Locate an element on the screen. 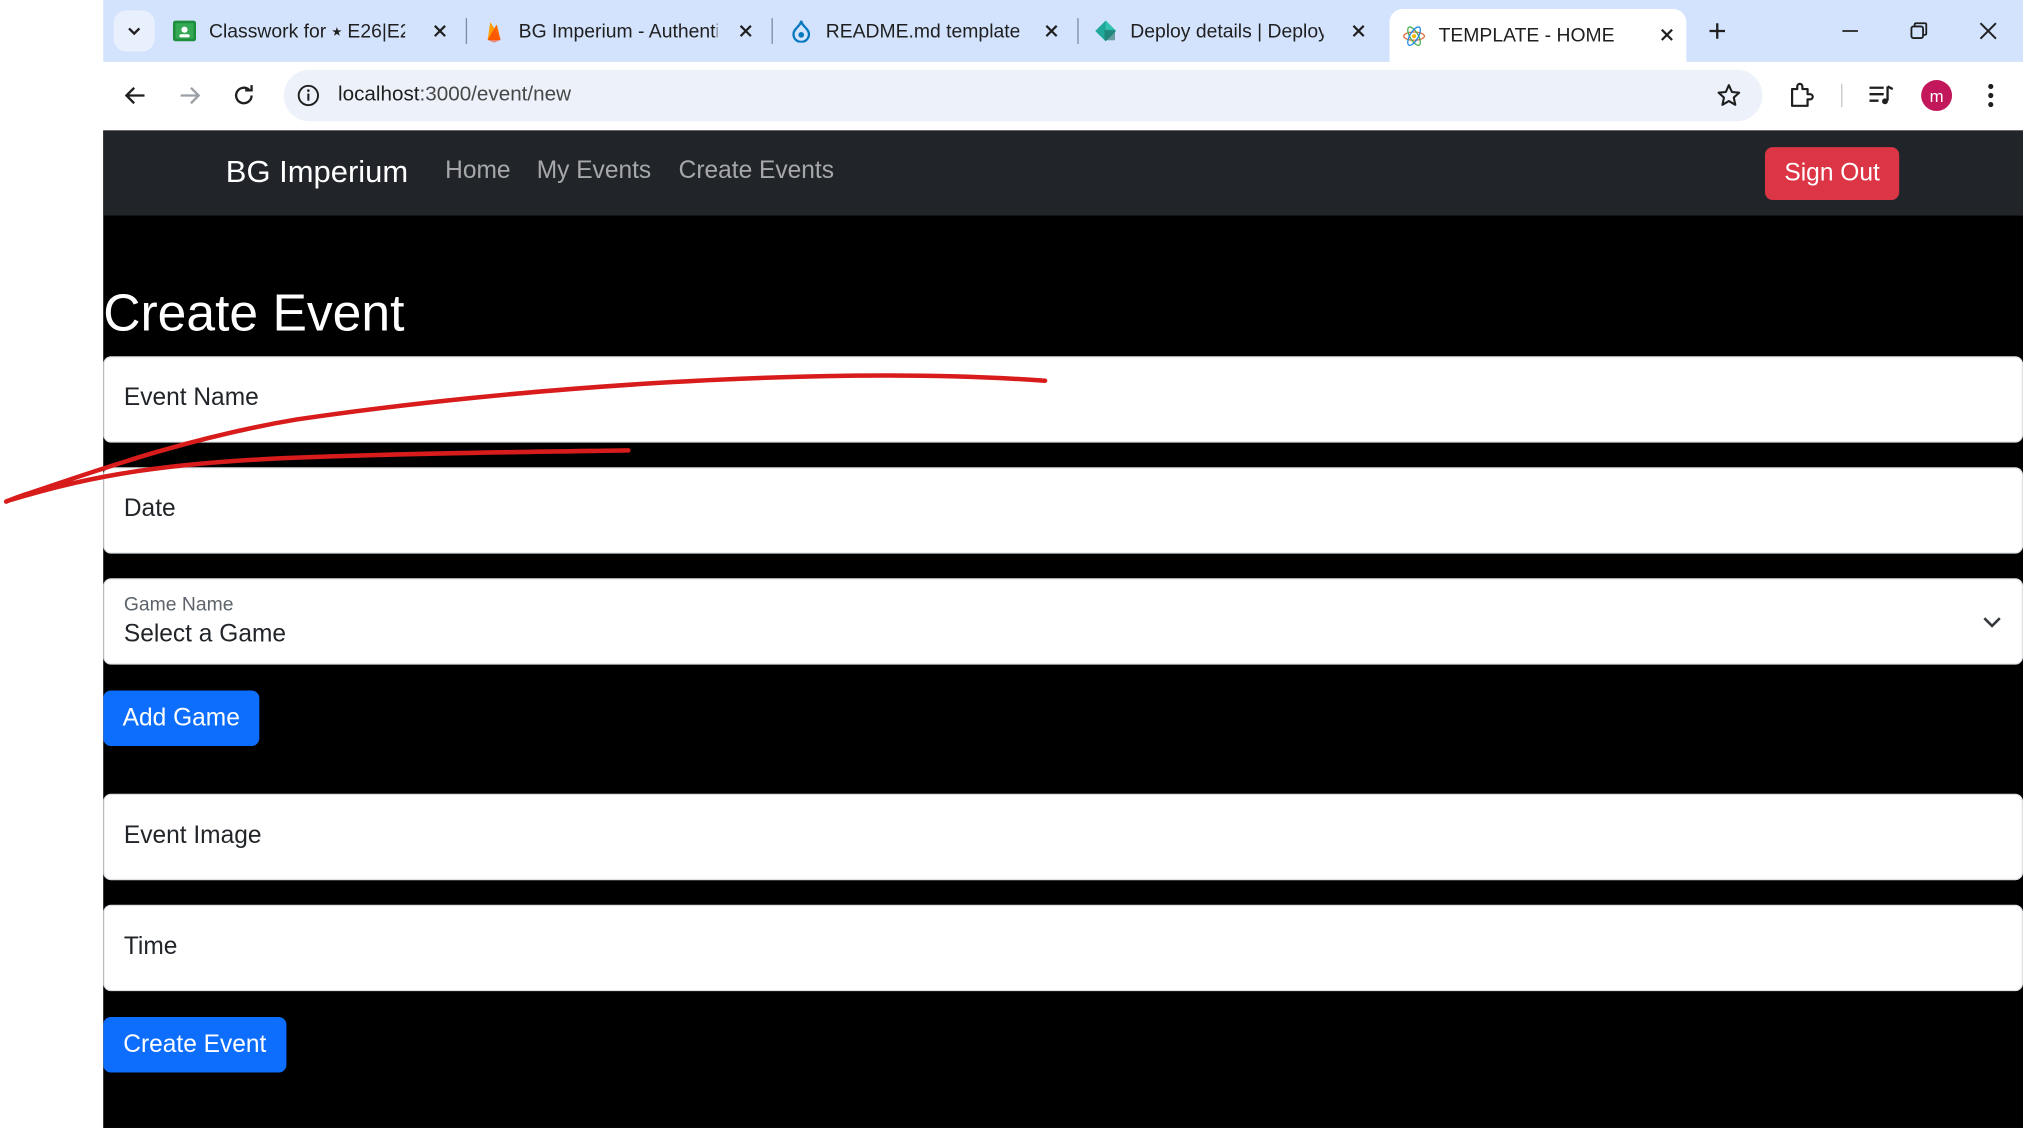  tab-search-button is located at coordinates (134, 31).